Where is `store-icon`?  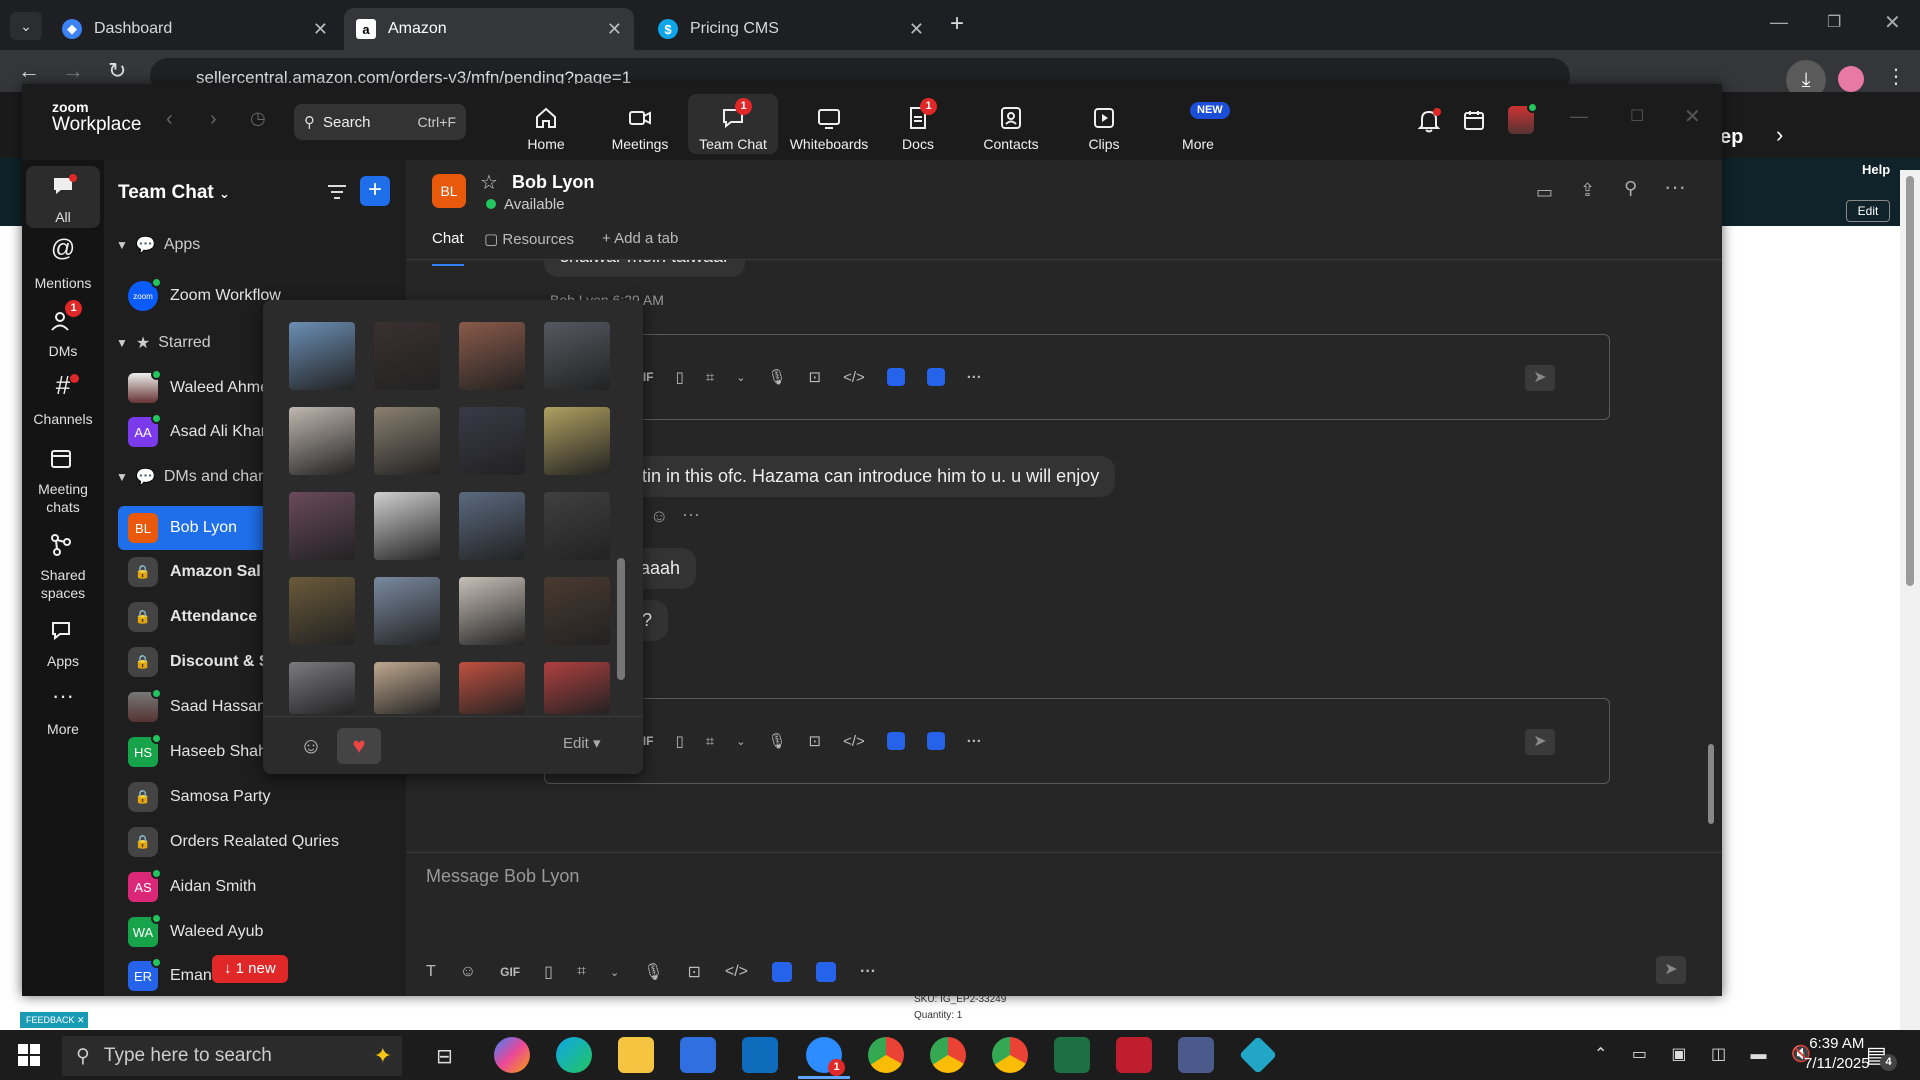
store-icon is located at coordinates (698, 1055).